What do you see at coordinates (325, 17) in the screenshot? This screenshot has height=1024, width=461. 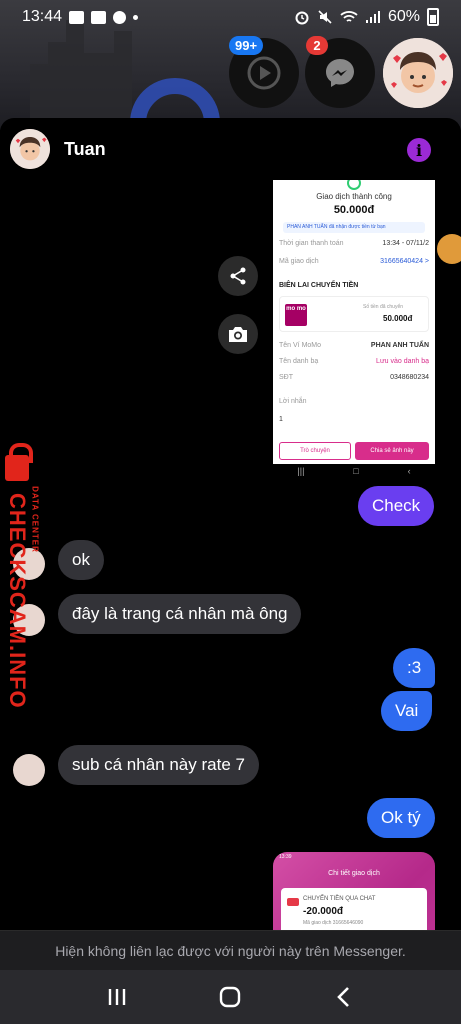 I see `mute-icon` at bounding box center [325, 17].